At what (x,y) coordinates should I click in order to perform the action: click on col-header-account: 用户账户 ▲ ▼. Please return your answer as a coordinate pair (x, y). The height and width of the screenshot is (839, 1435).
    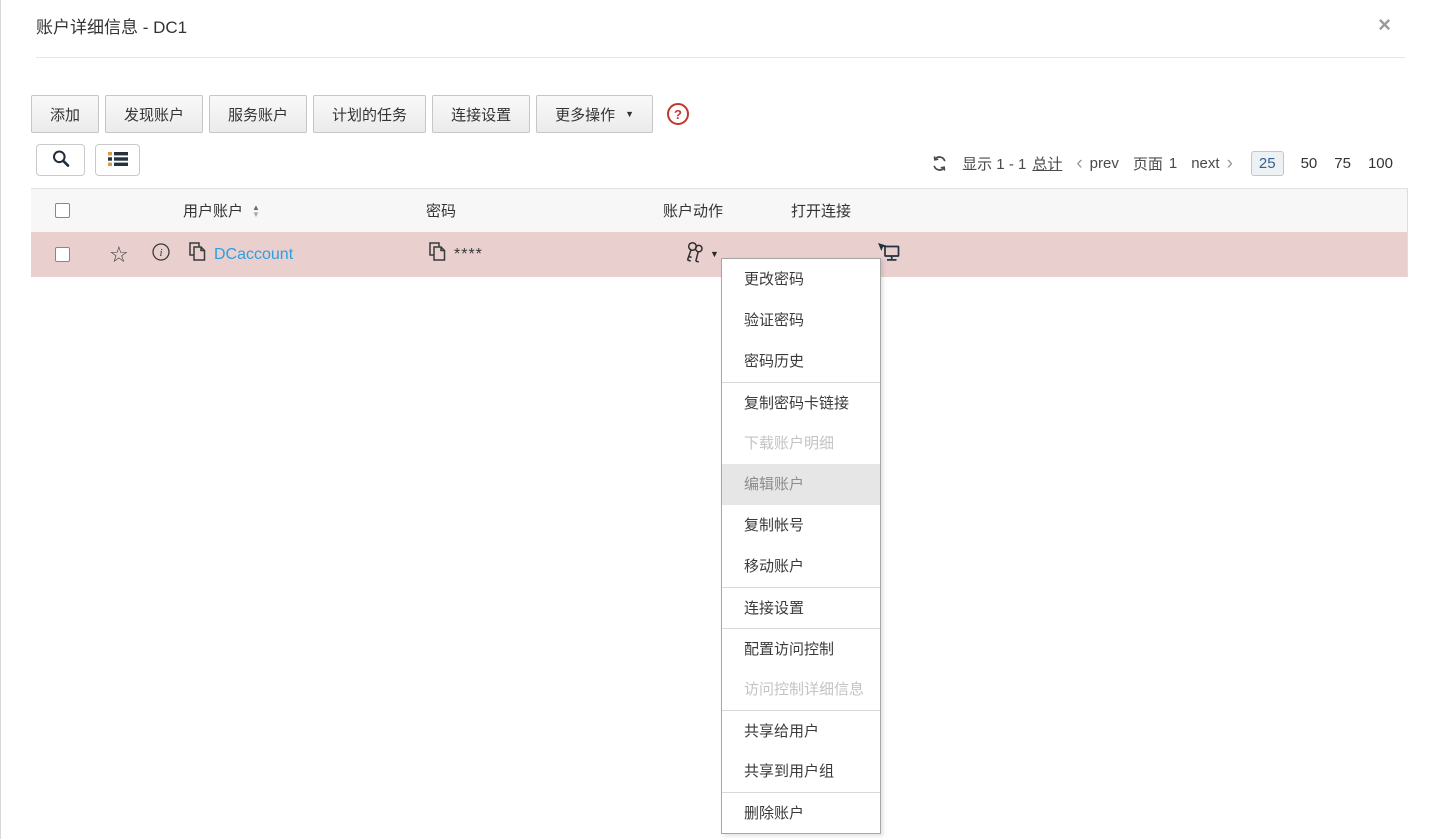
    Looking at the image, I should click on (221, 210).